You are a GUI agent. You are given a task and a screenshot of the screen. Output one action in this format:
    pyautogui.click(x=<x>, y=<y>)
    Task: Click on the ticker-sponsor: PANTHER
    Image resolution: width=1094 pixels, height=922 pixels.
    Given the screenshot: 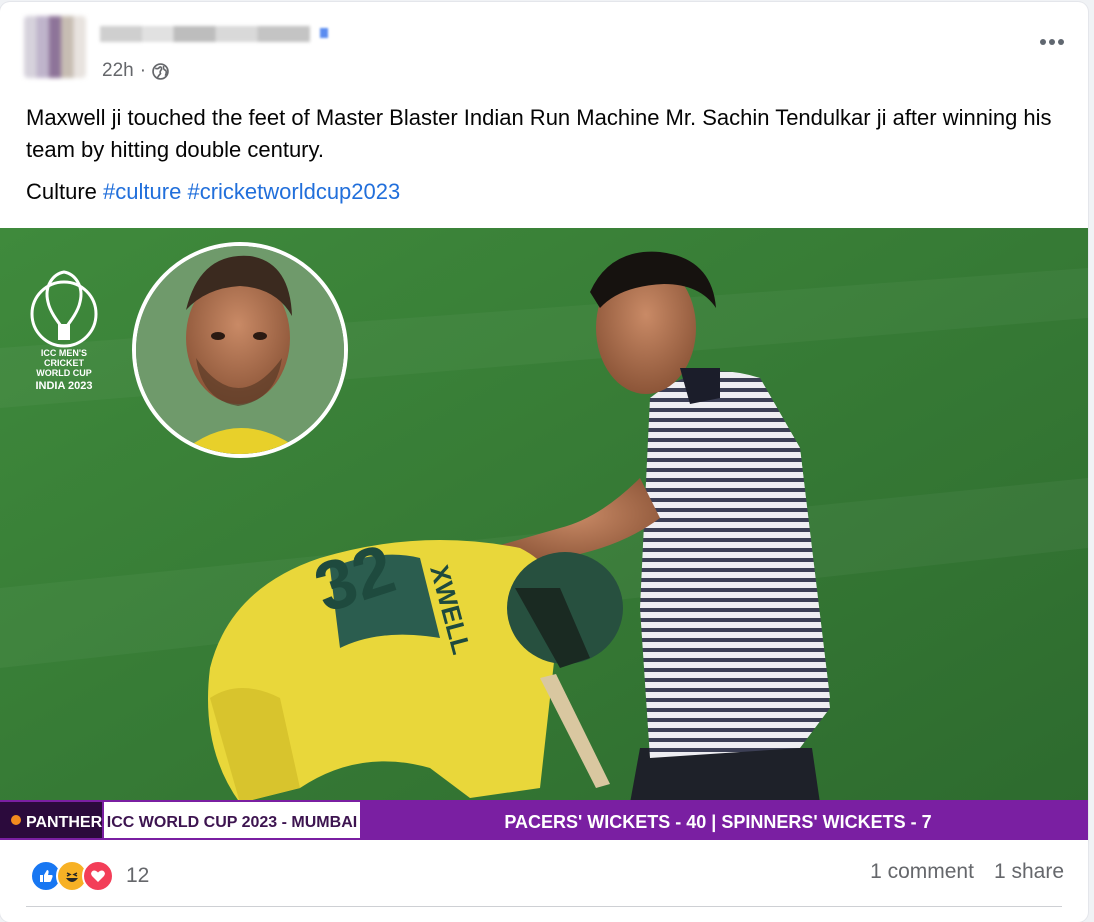 What is the action you would take?
    pyautogui.click(x=64, y=822)
    